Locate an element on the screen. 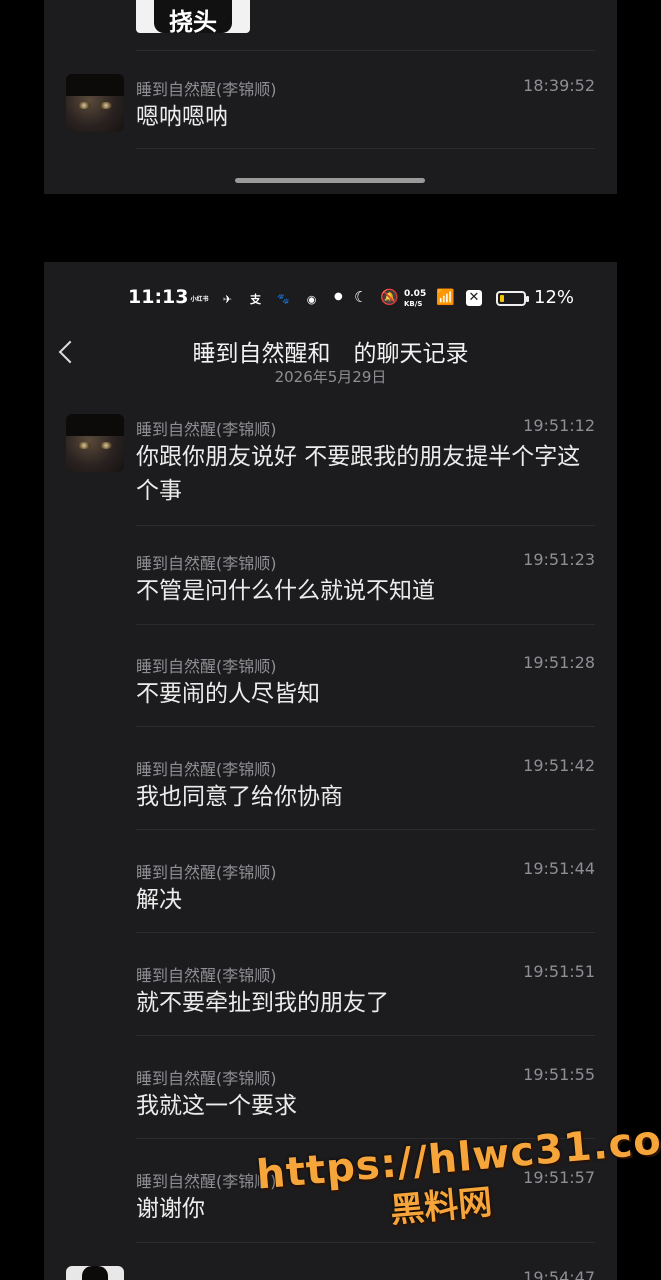 The height and width of the screenshot is (1280, 661). message-time: 19:51:23 is located at coordinates (559, 559).